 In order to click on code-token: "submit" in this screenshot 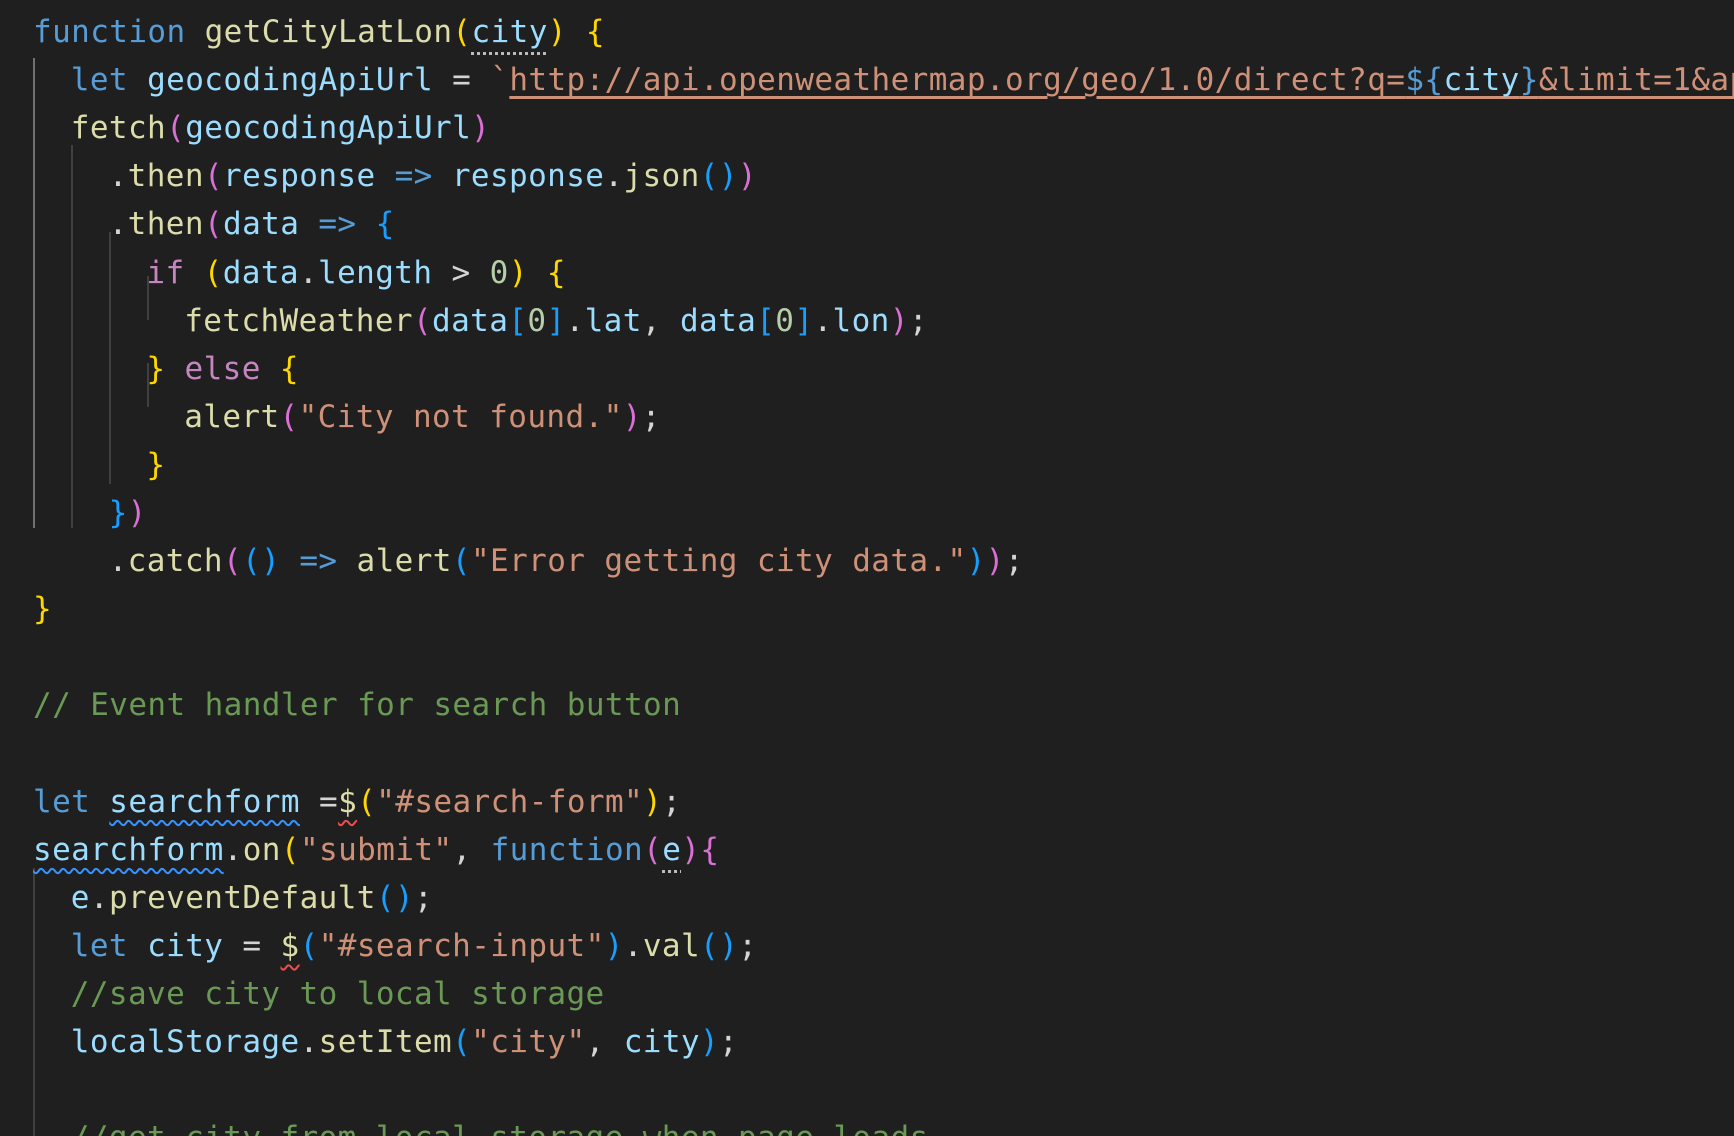, I will do `click(376, 849)`.